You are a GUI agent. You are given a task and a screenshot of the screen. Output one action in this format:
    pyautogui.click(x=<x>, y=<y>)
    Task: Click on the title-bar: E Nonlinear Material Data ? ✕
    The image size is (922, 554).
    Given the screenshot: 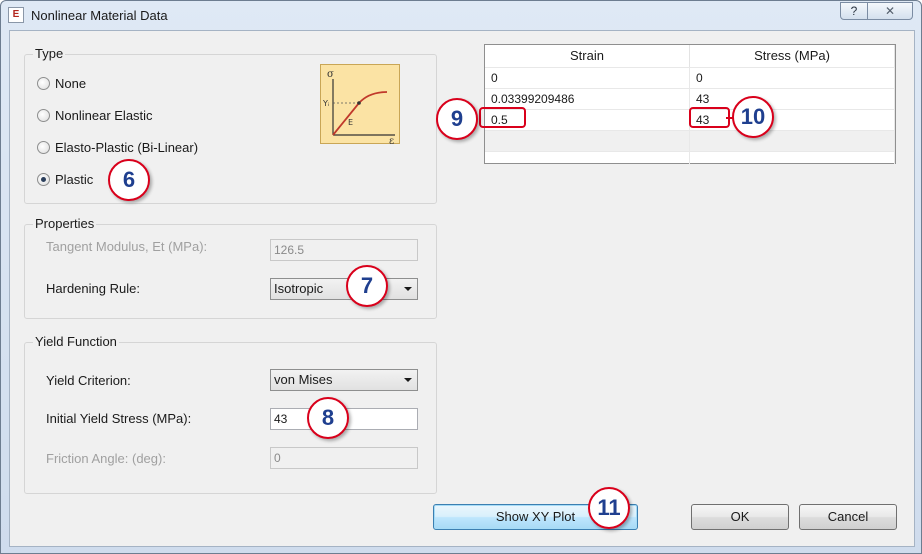 What is the action you would take?
    pyautogui.click(x=461, y=15)
    